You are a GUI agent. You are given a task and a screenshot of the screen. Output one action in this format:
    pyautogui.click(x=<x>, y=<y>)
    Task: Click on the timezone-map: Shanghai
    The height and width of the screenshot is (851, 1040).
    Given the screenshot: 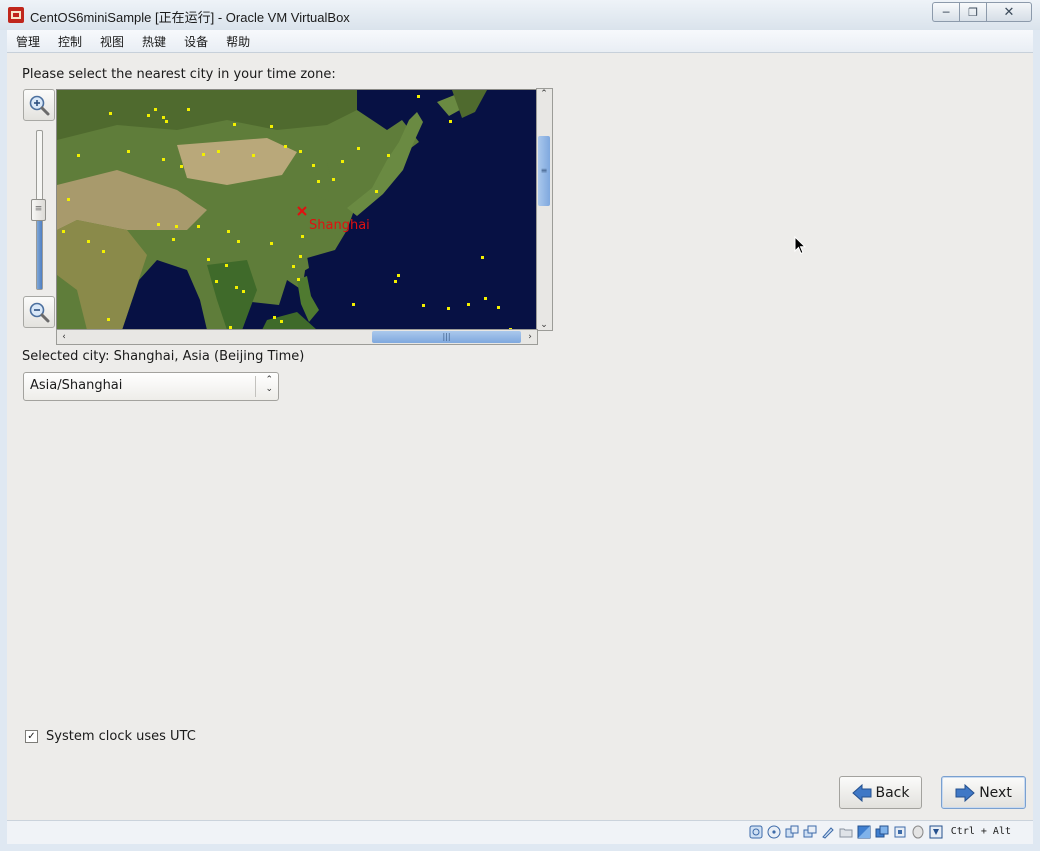 What is the action you would take?
    pyautogui.click(x=297, y=210)
    